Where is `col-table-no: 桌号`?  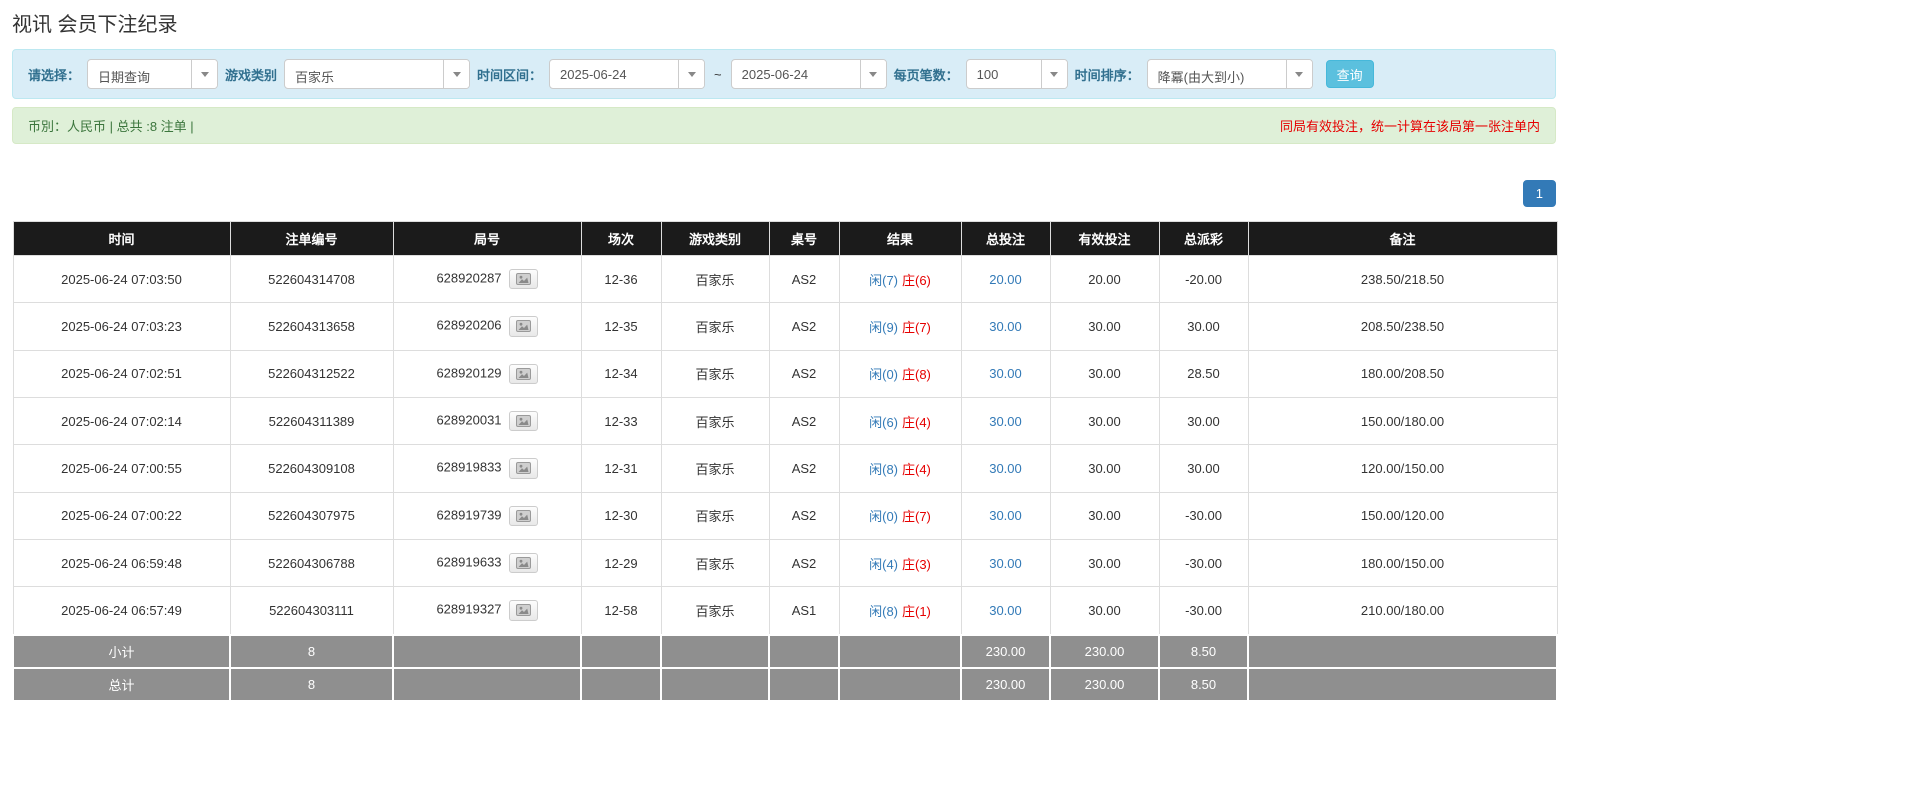
col-table-no: 桌号 is located at coordinates (804, 238).